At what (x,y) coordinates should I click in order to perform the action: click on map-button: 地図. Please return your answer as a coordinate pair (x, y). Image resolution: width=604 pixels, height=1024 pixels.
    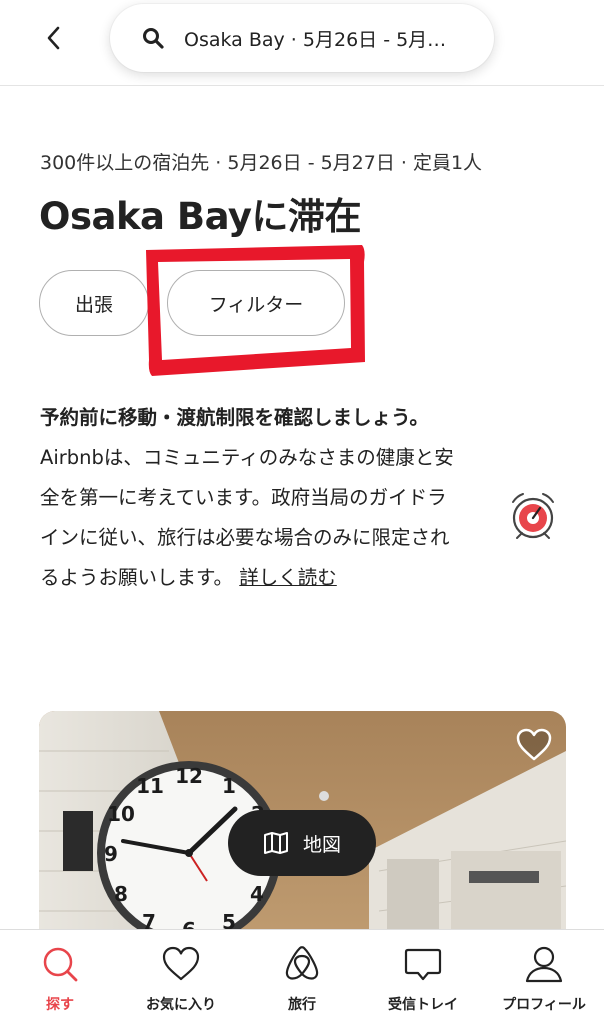
    Looking at the image, I should click on (302, 843).